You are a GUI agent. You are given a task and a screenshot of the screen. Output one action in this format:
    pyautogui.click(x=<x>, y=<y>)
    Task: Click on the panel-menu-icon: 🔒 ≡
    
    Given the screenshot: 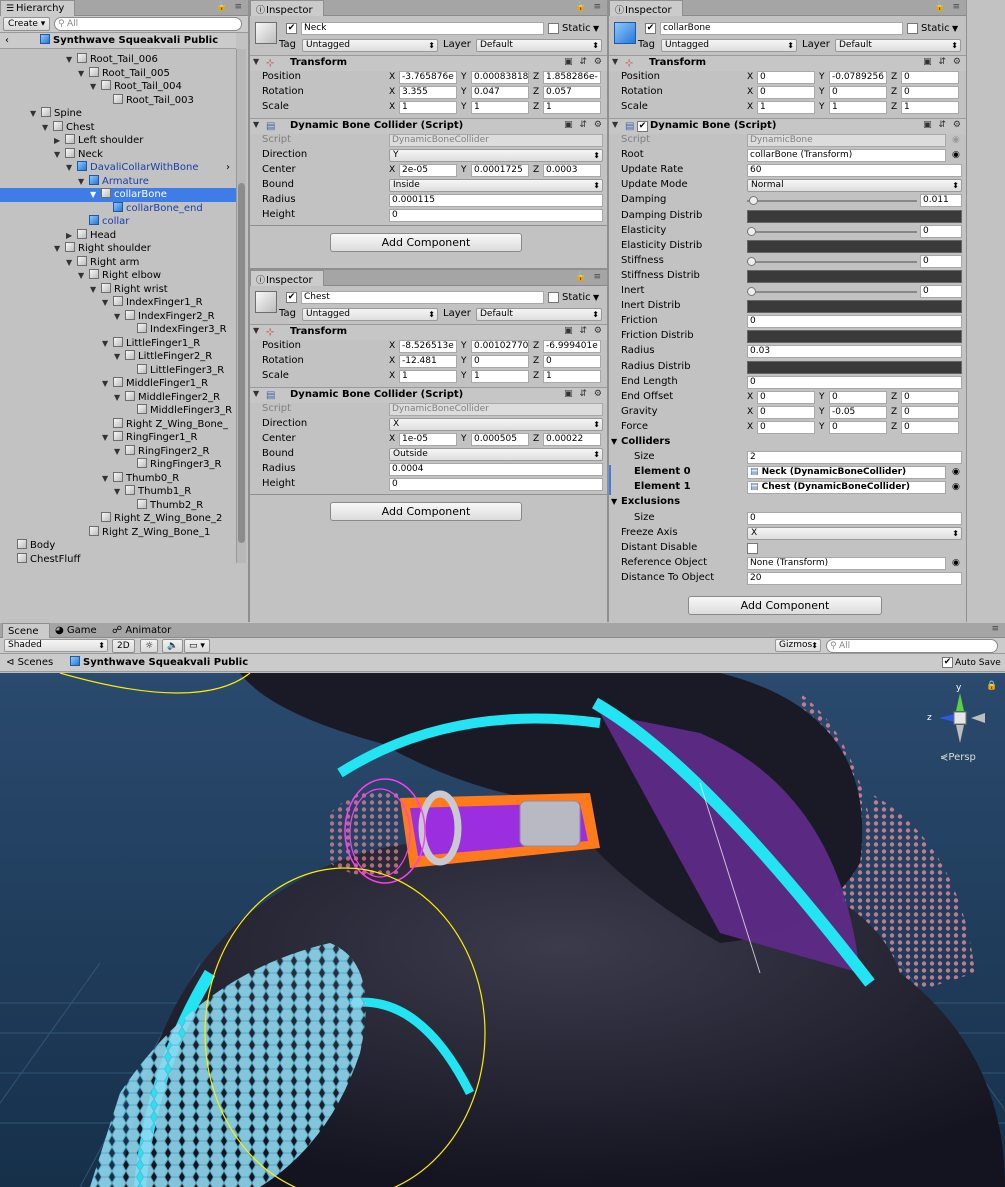 What is the action you would take?
    pyautogui.click(x=589, y=277)
    